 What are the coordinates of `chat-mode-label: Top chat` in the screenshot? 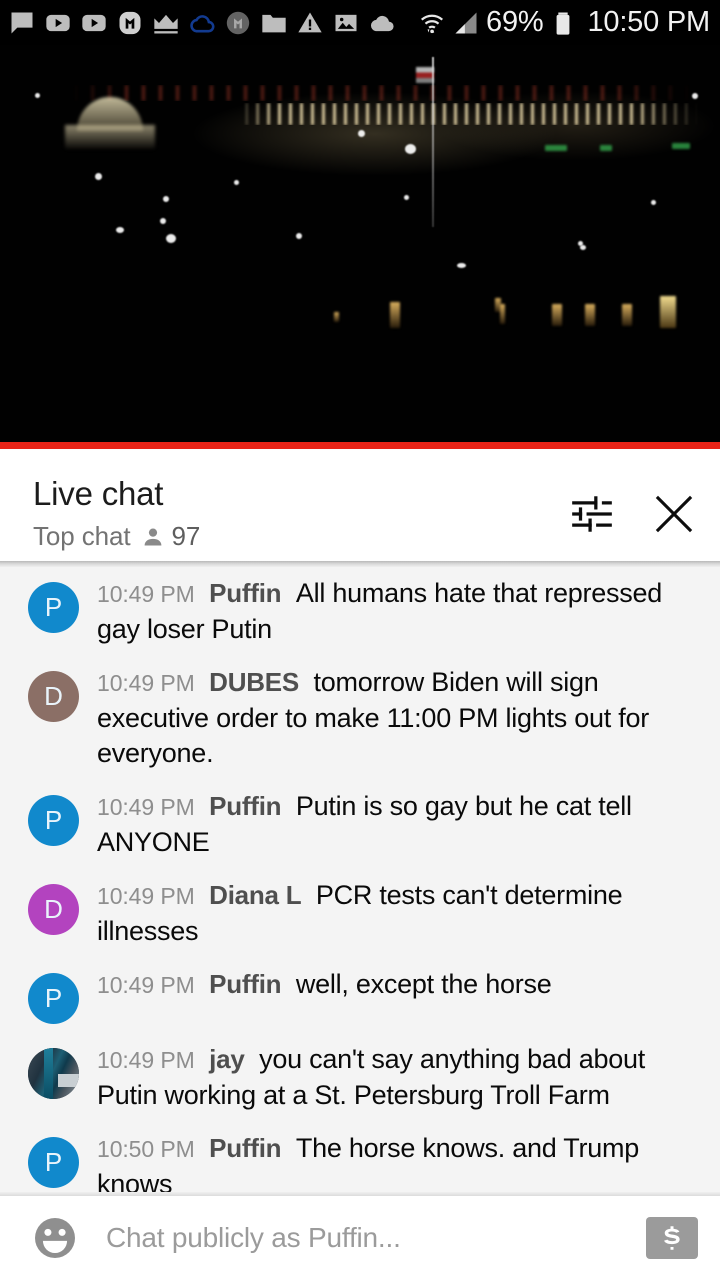 It's located at (82, 536).